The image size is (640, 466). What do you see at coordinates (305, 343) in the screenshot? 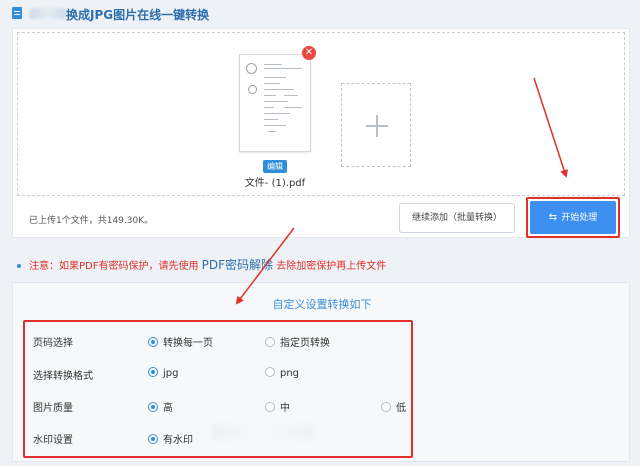
I see `radio-label: 指定页转换` at bounding box center [305, 343].